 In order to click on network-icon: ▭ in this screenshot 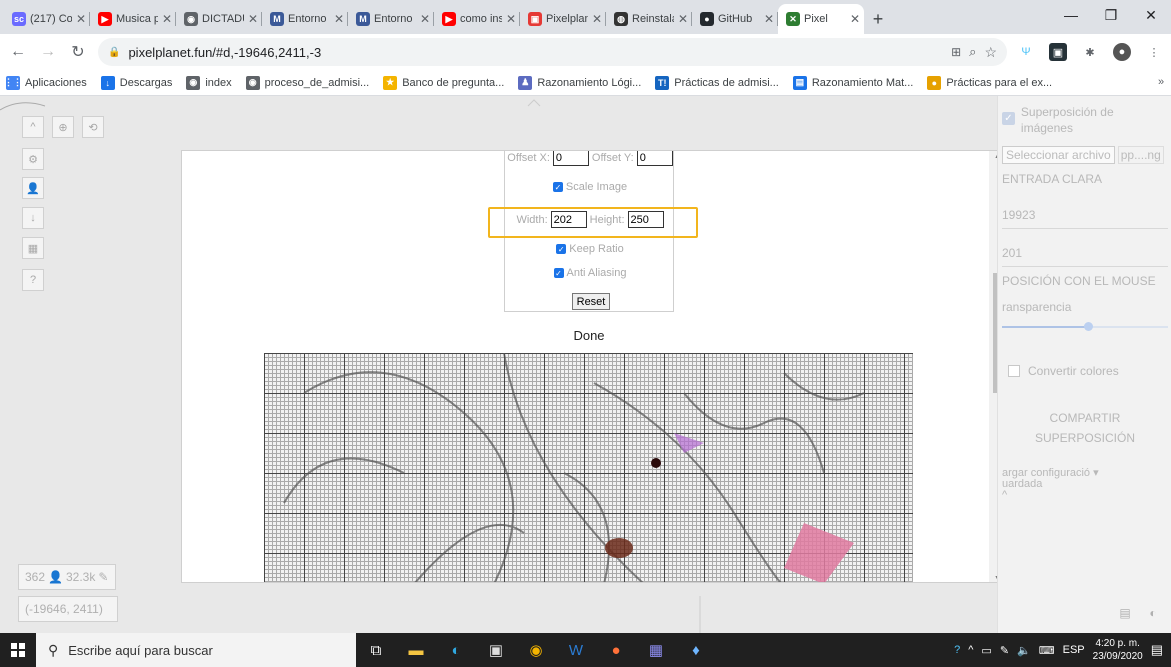, I will do `click(986, 650)`.